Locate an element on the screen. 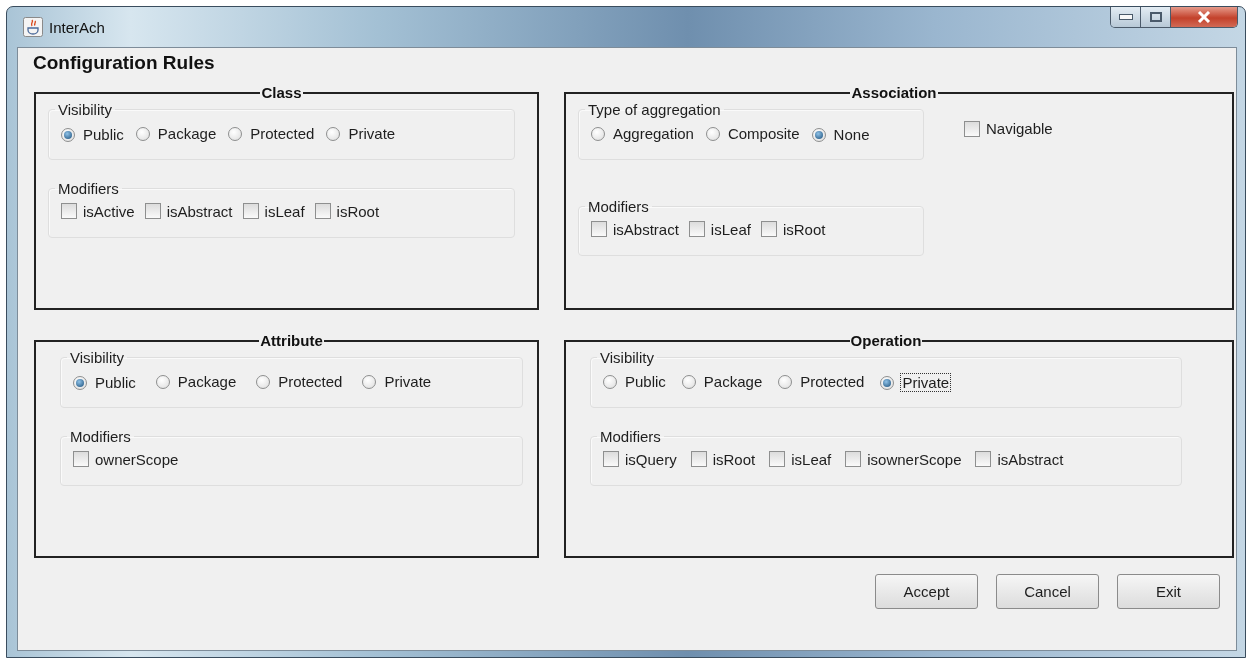 Image resolution: width=1250 pixels, height=660 pixels. dialog-heading: Configuration Rules is located at coordinates (124, 63).